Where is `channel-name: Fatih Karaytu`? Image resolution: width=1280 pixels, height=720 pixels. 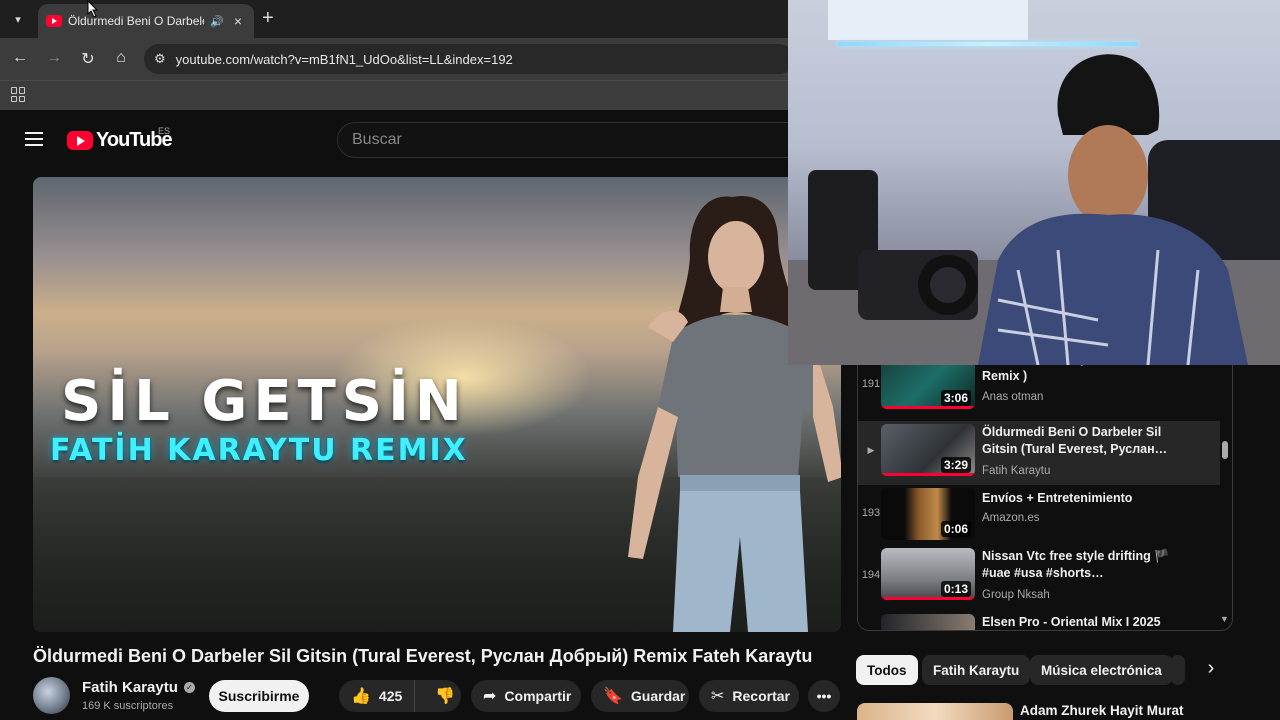 channel-name: Fatih Karaytu is located at coordinates (130, 687).